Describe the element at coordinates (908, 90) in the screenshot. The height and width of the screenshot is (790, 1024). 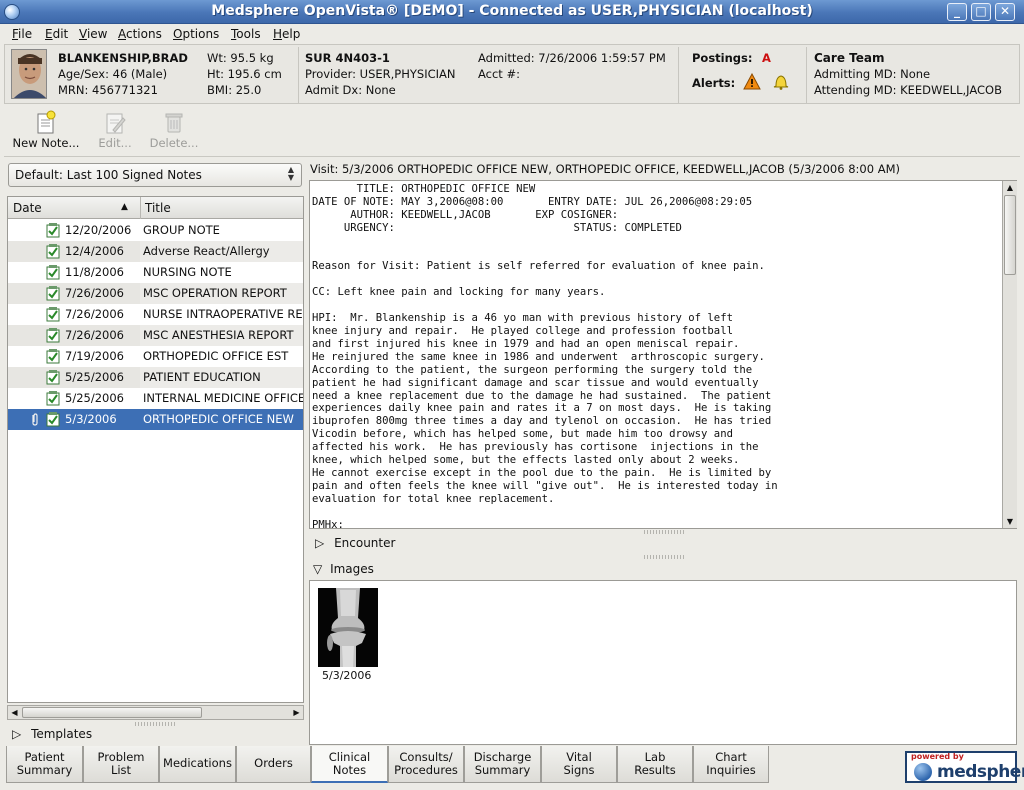
I see `attending-md: Attending MD: KEEDWELL,JACOB` at that location.